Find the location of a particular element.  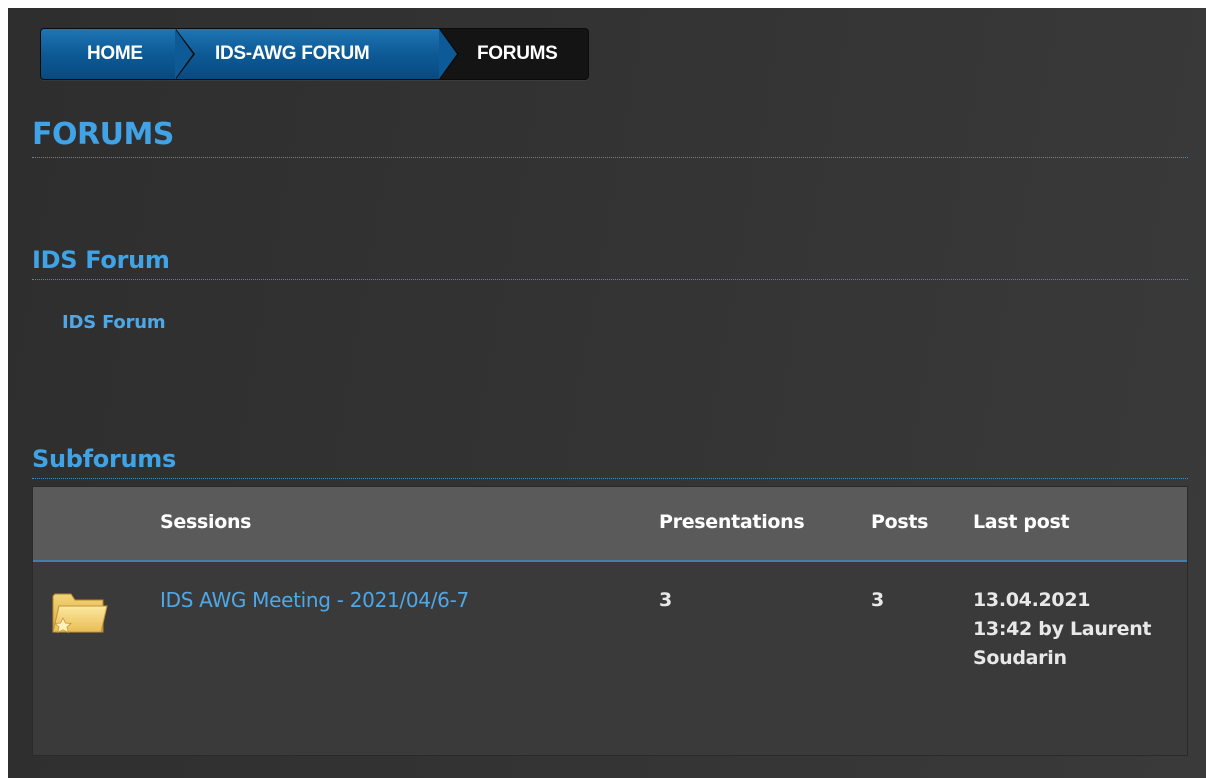

subforums-heading: Subforums is located at coordinates (610, 461).